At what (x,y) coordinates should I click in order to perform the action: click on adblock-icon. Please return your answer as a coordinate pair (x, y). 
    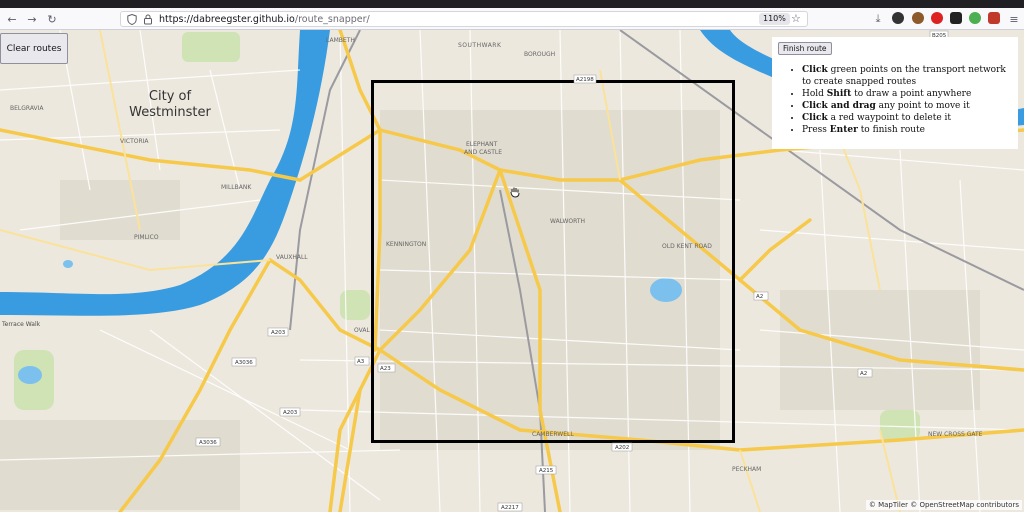
    Looking at the image, I should click on (937, 18).